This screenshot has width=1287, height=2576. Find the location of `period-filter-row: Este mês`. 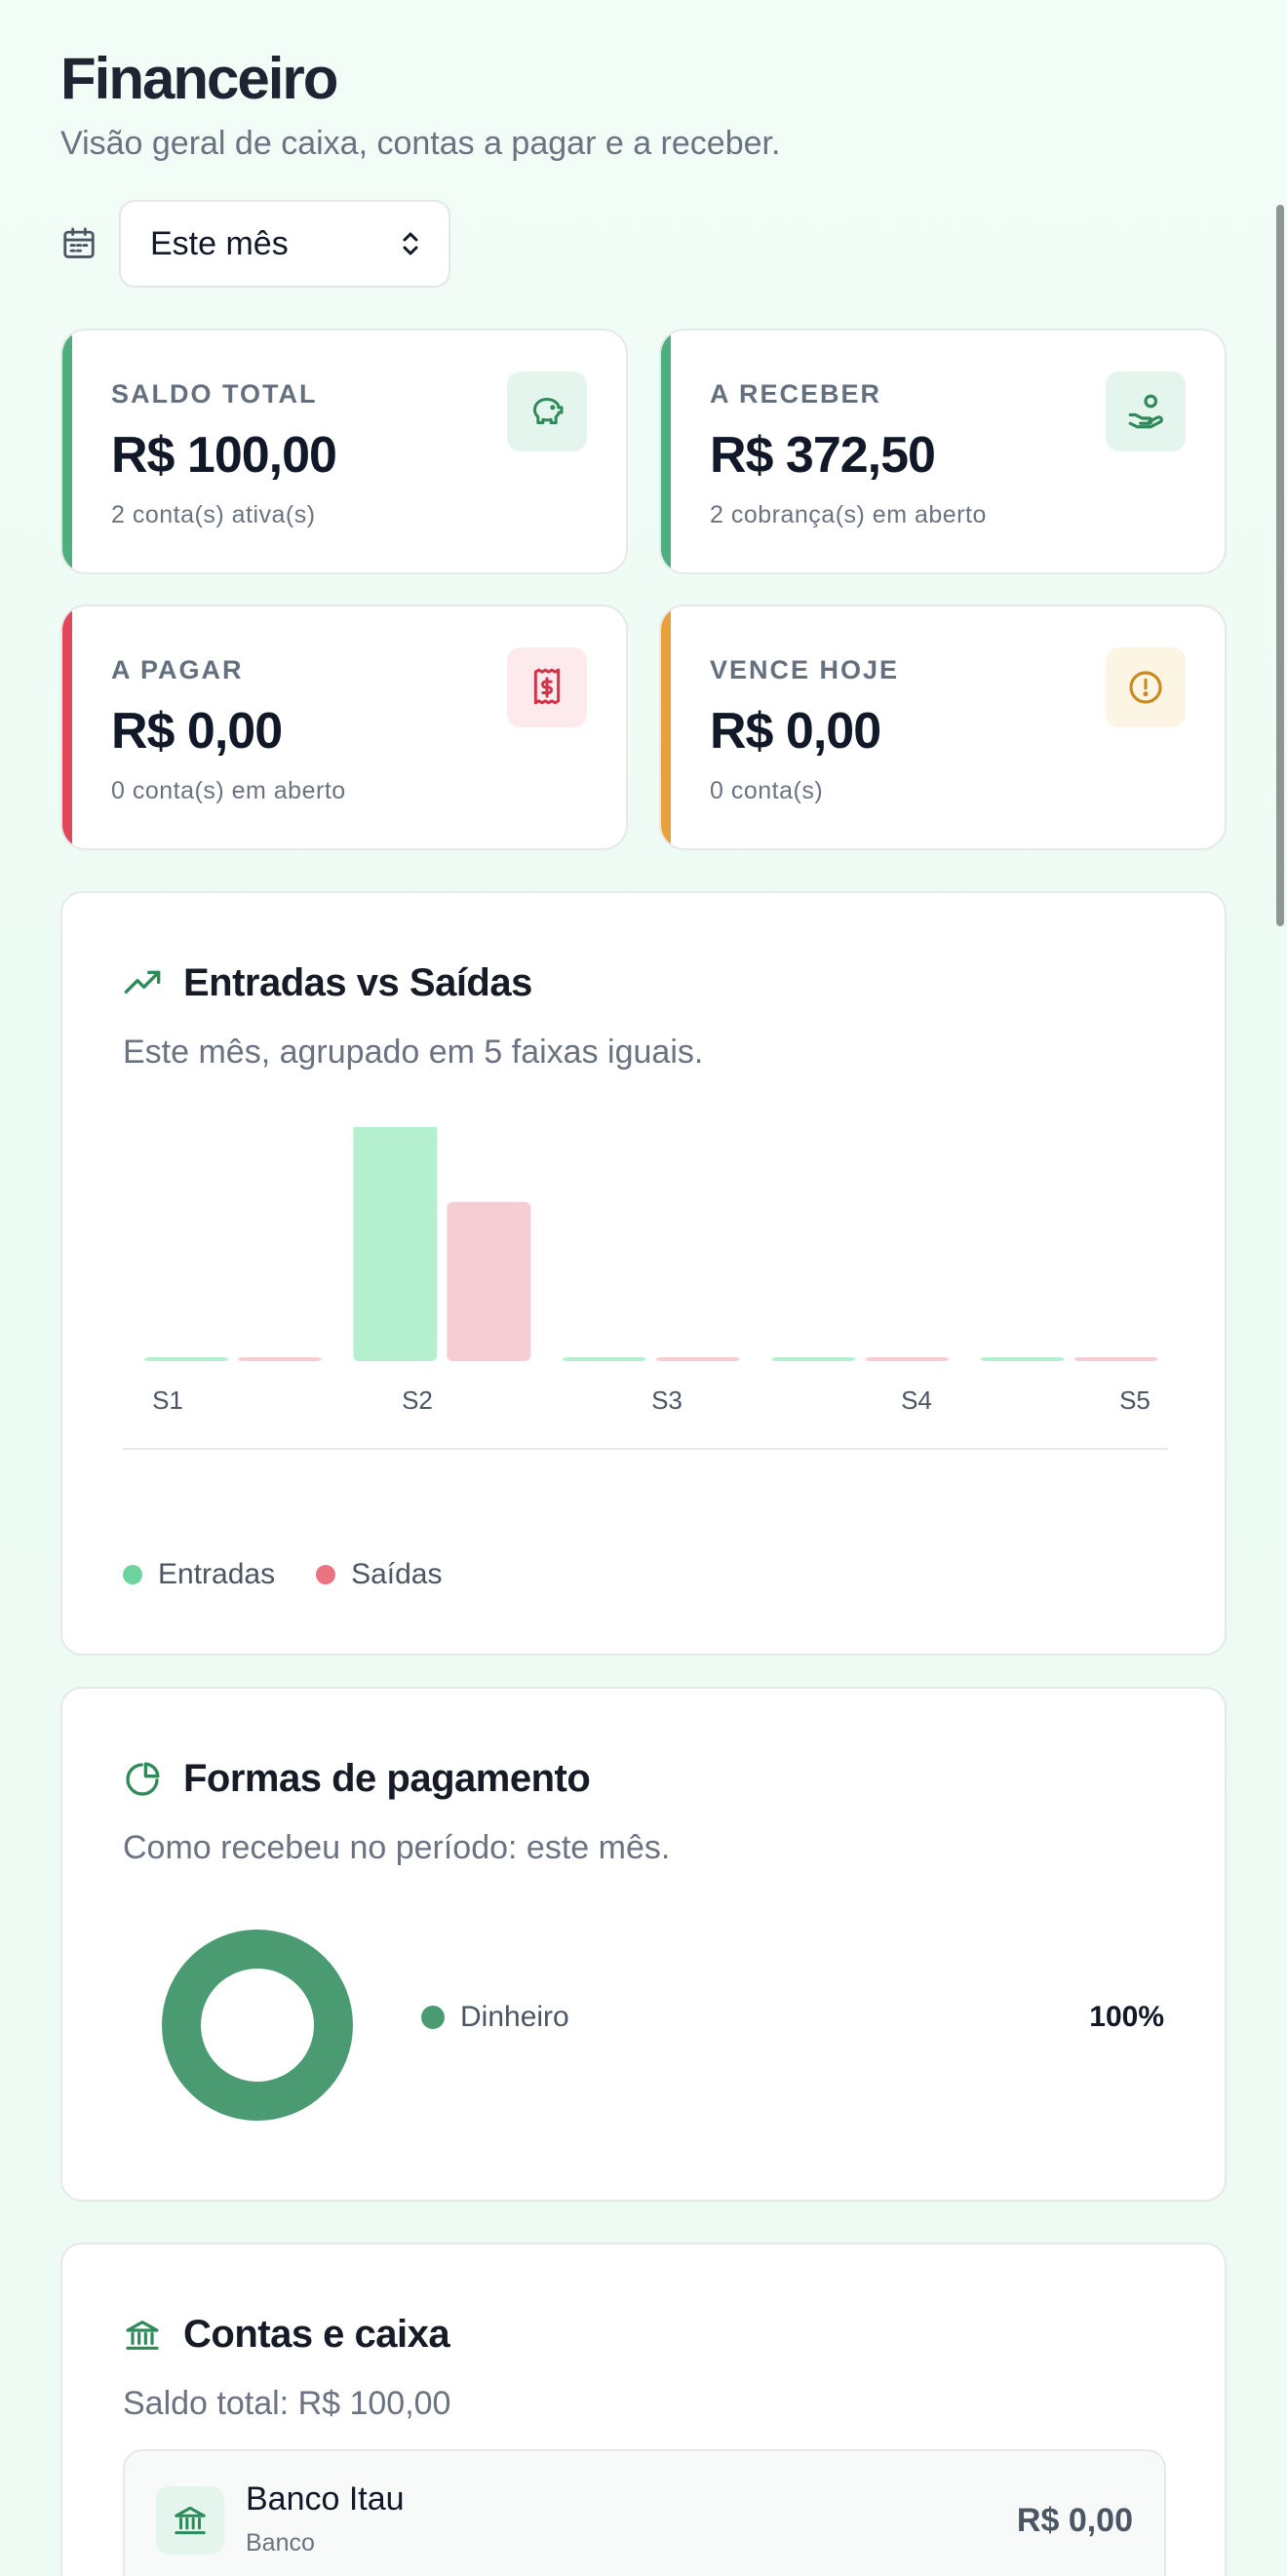

period-filter-row: Este mês is located at coordinates (255, 244).